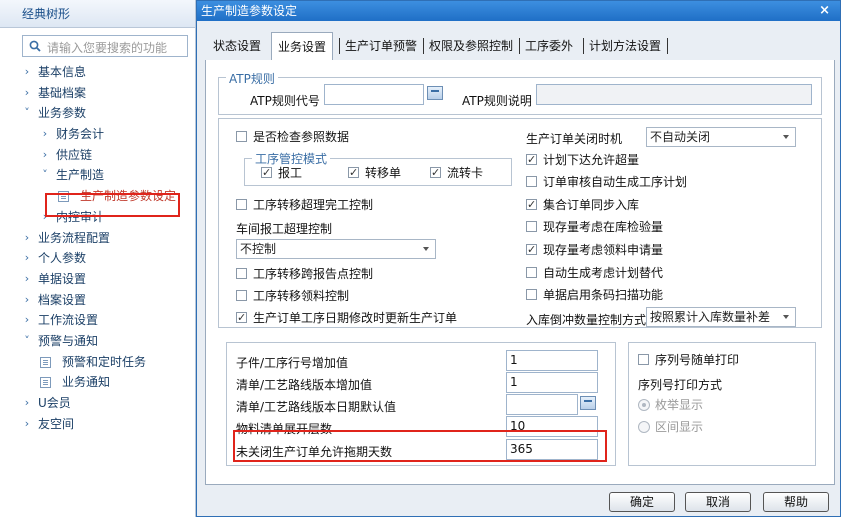 The height and width of the screenshot is (517, 841). Describe the element at coordinates (718, 502) in the screenshot. I see `cancel-button: 取消` at that location.